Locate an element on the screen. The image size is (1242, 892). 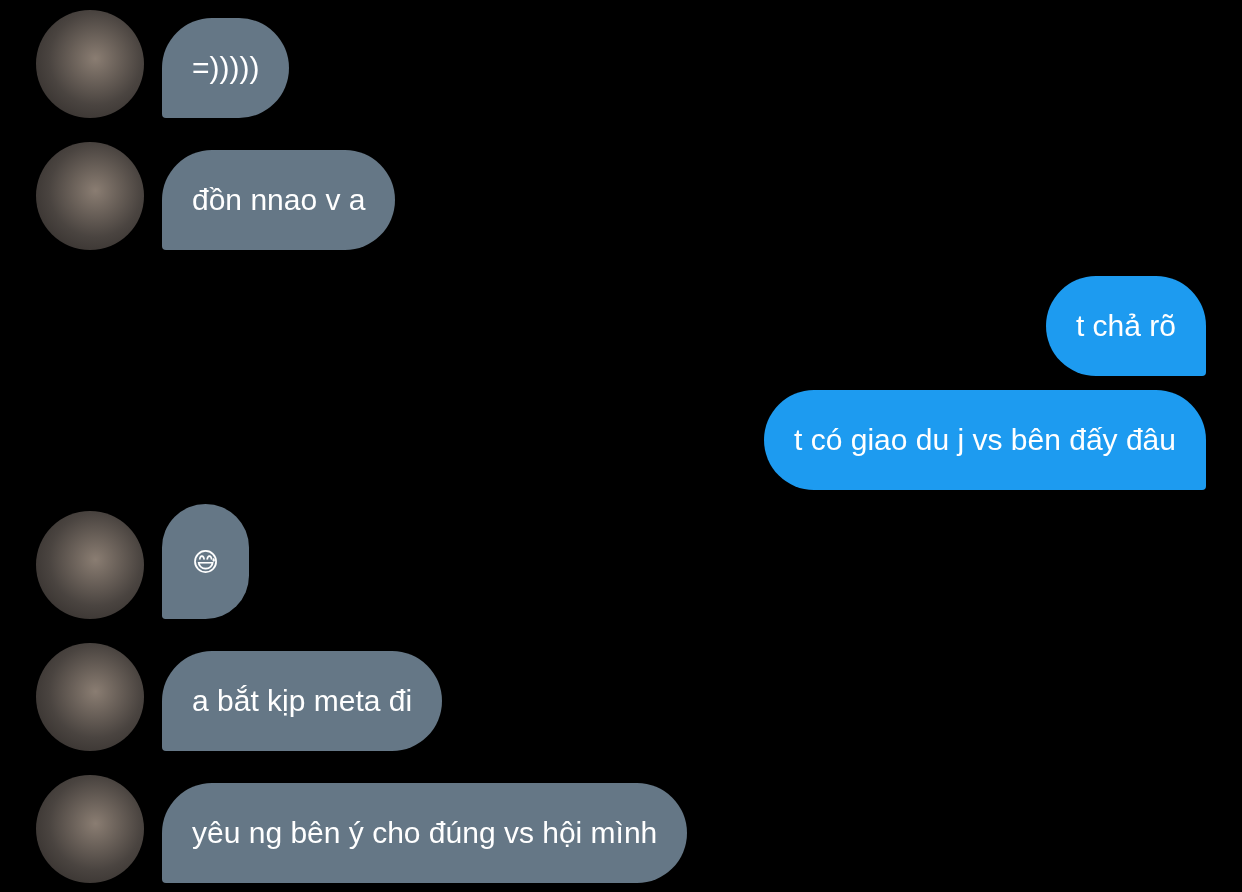
message-bubble: yêu ng bên ý cho đúng vs hội mình is located at coordinates (425, 833).